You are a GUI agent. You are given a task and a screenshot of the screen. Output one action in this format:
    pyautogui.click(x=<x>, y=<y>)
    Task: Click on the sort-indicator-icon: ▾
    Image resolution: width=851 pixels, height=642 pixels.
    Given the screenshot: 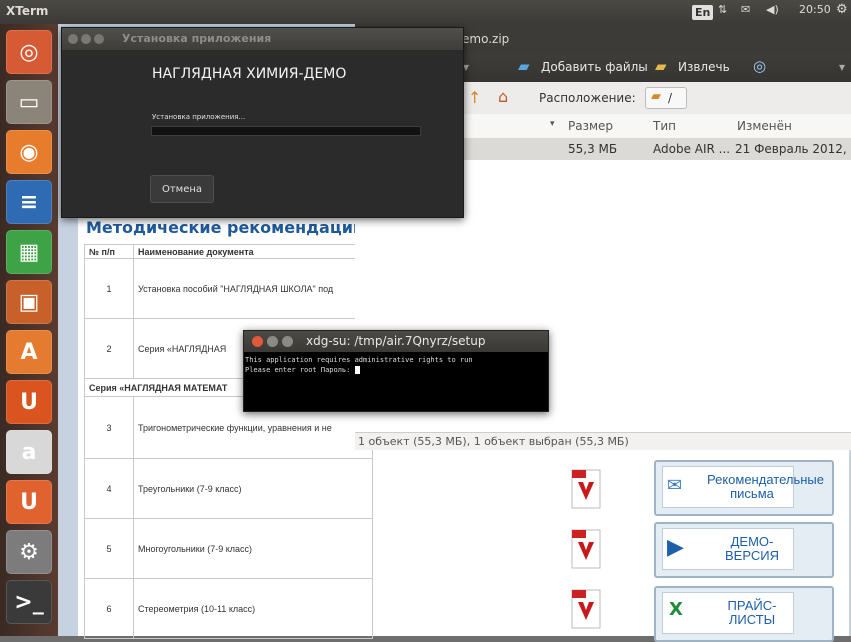 What is the action you would take?
    pyautogui.click(x=552, y=124)
    